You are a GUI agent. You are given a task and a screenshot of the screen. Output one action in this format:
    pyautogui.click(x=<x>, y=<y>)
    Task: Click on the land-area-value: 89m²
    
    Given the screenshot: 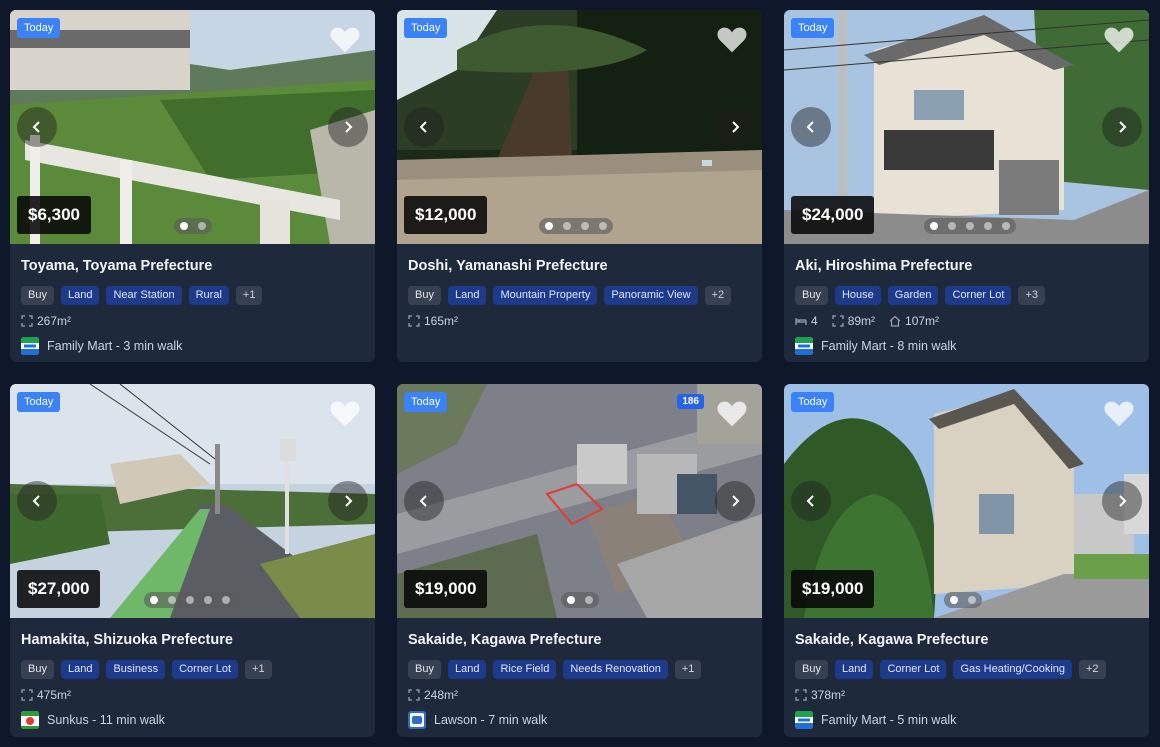 What is the action you would take?
    pyautogui.click(x=861, y=321)
    